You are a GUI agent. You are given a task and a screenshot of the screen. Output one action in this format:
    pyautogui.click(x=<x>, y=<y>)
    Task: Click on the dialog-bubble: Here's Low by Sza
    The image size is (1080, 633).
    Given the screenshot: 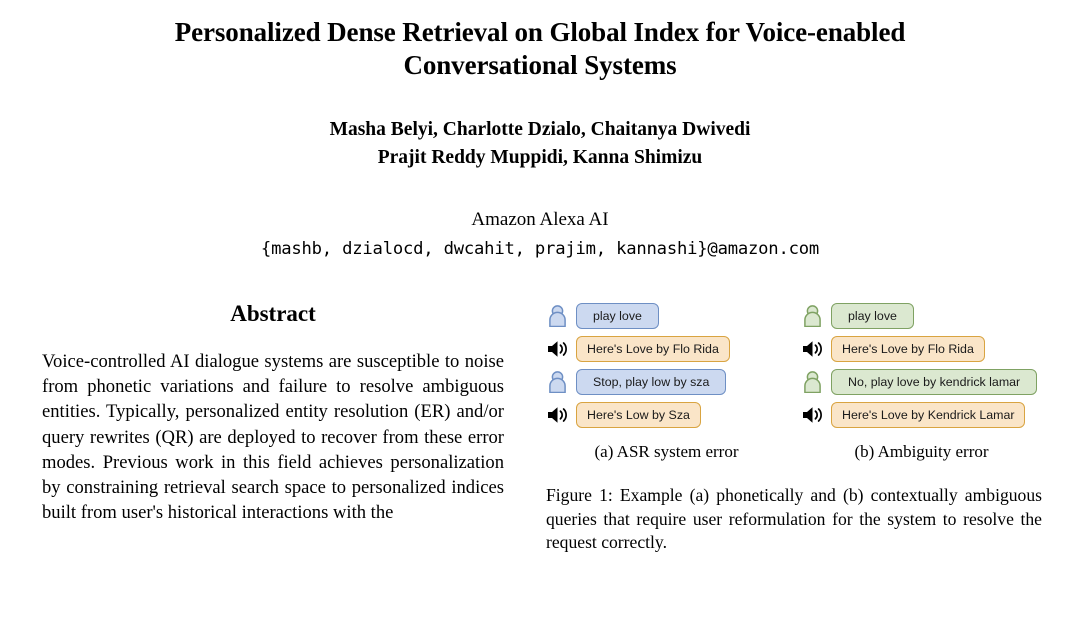 What is the action you would take?
    pyautogui.click(x=638, y=415)
    